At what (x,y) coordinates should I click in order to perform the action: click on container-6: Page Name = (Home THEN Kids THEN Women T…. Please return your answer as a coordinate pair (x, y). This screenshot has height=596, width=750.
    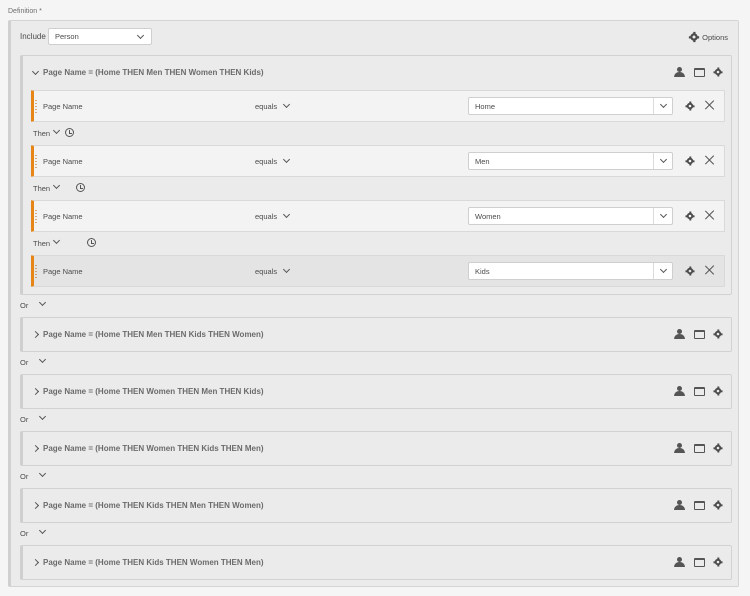
    Looking at the image, I should click on (376, 562).